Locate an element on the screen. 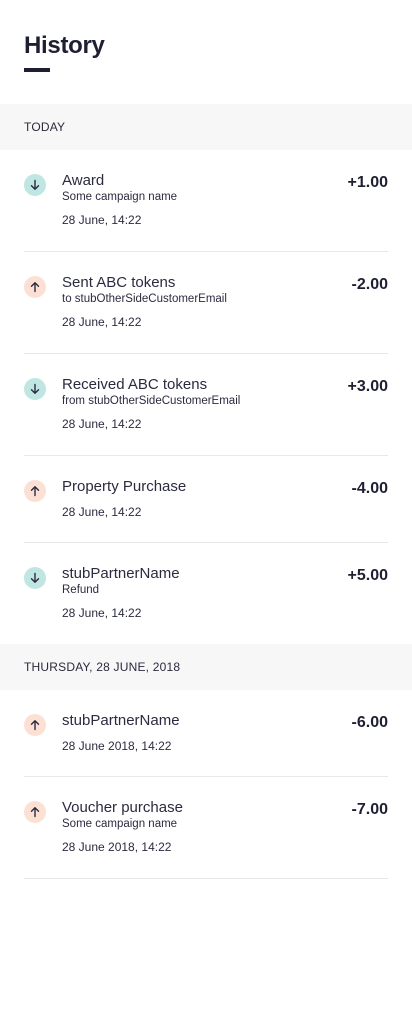  transaction-title: Sent ABC tokens is located at coordinates (119, 282).